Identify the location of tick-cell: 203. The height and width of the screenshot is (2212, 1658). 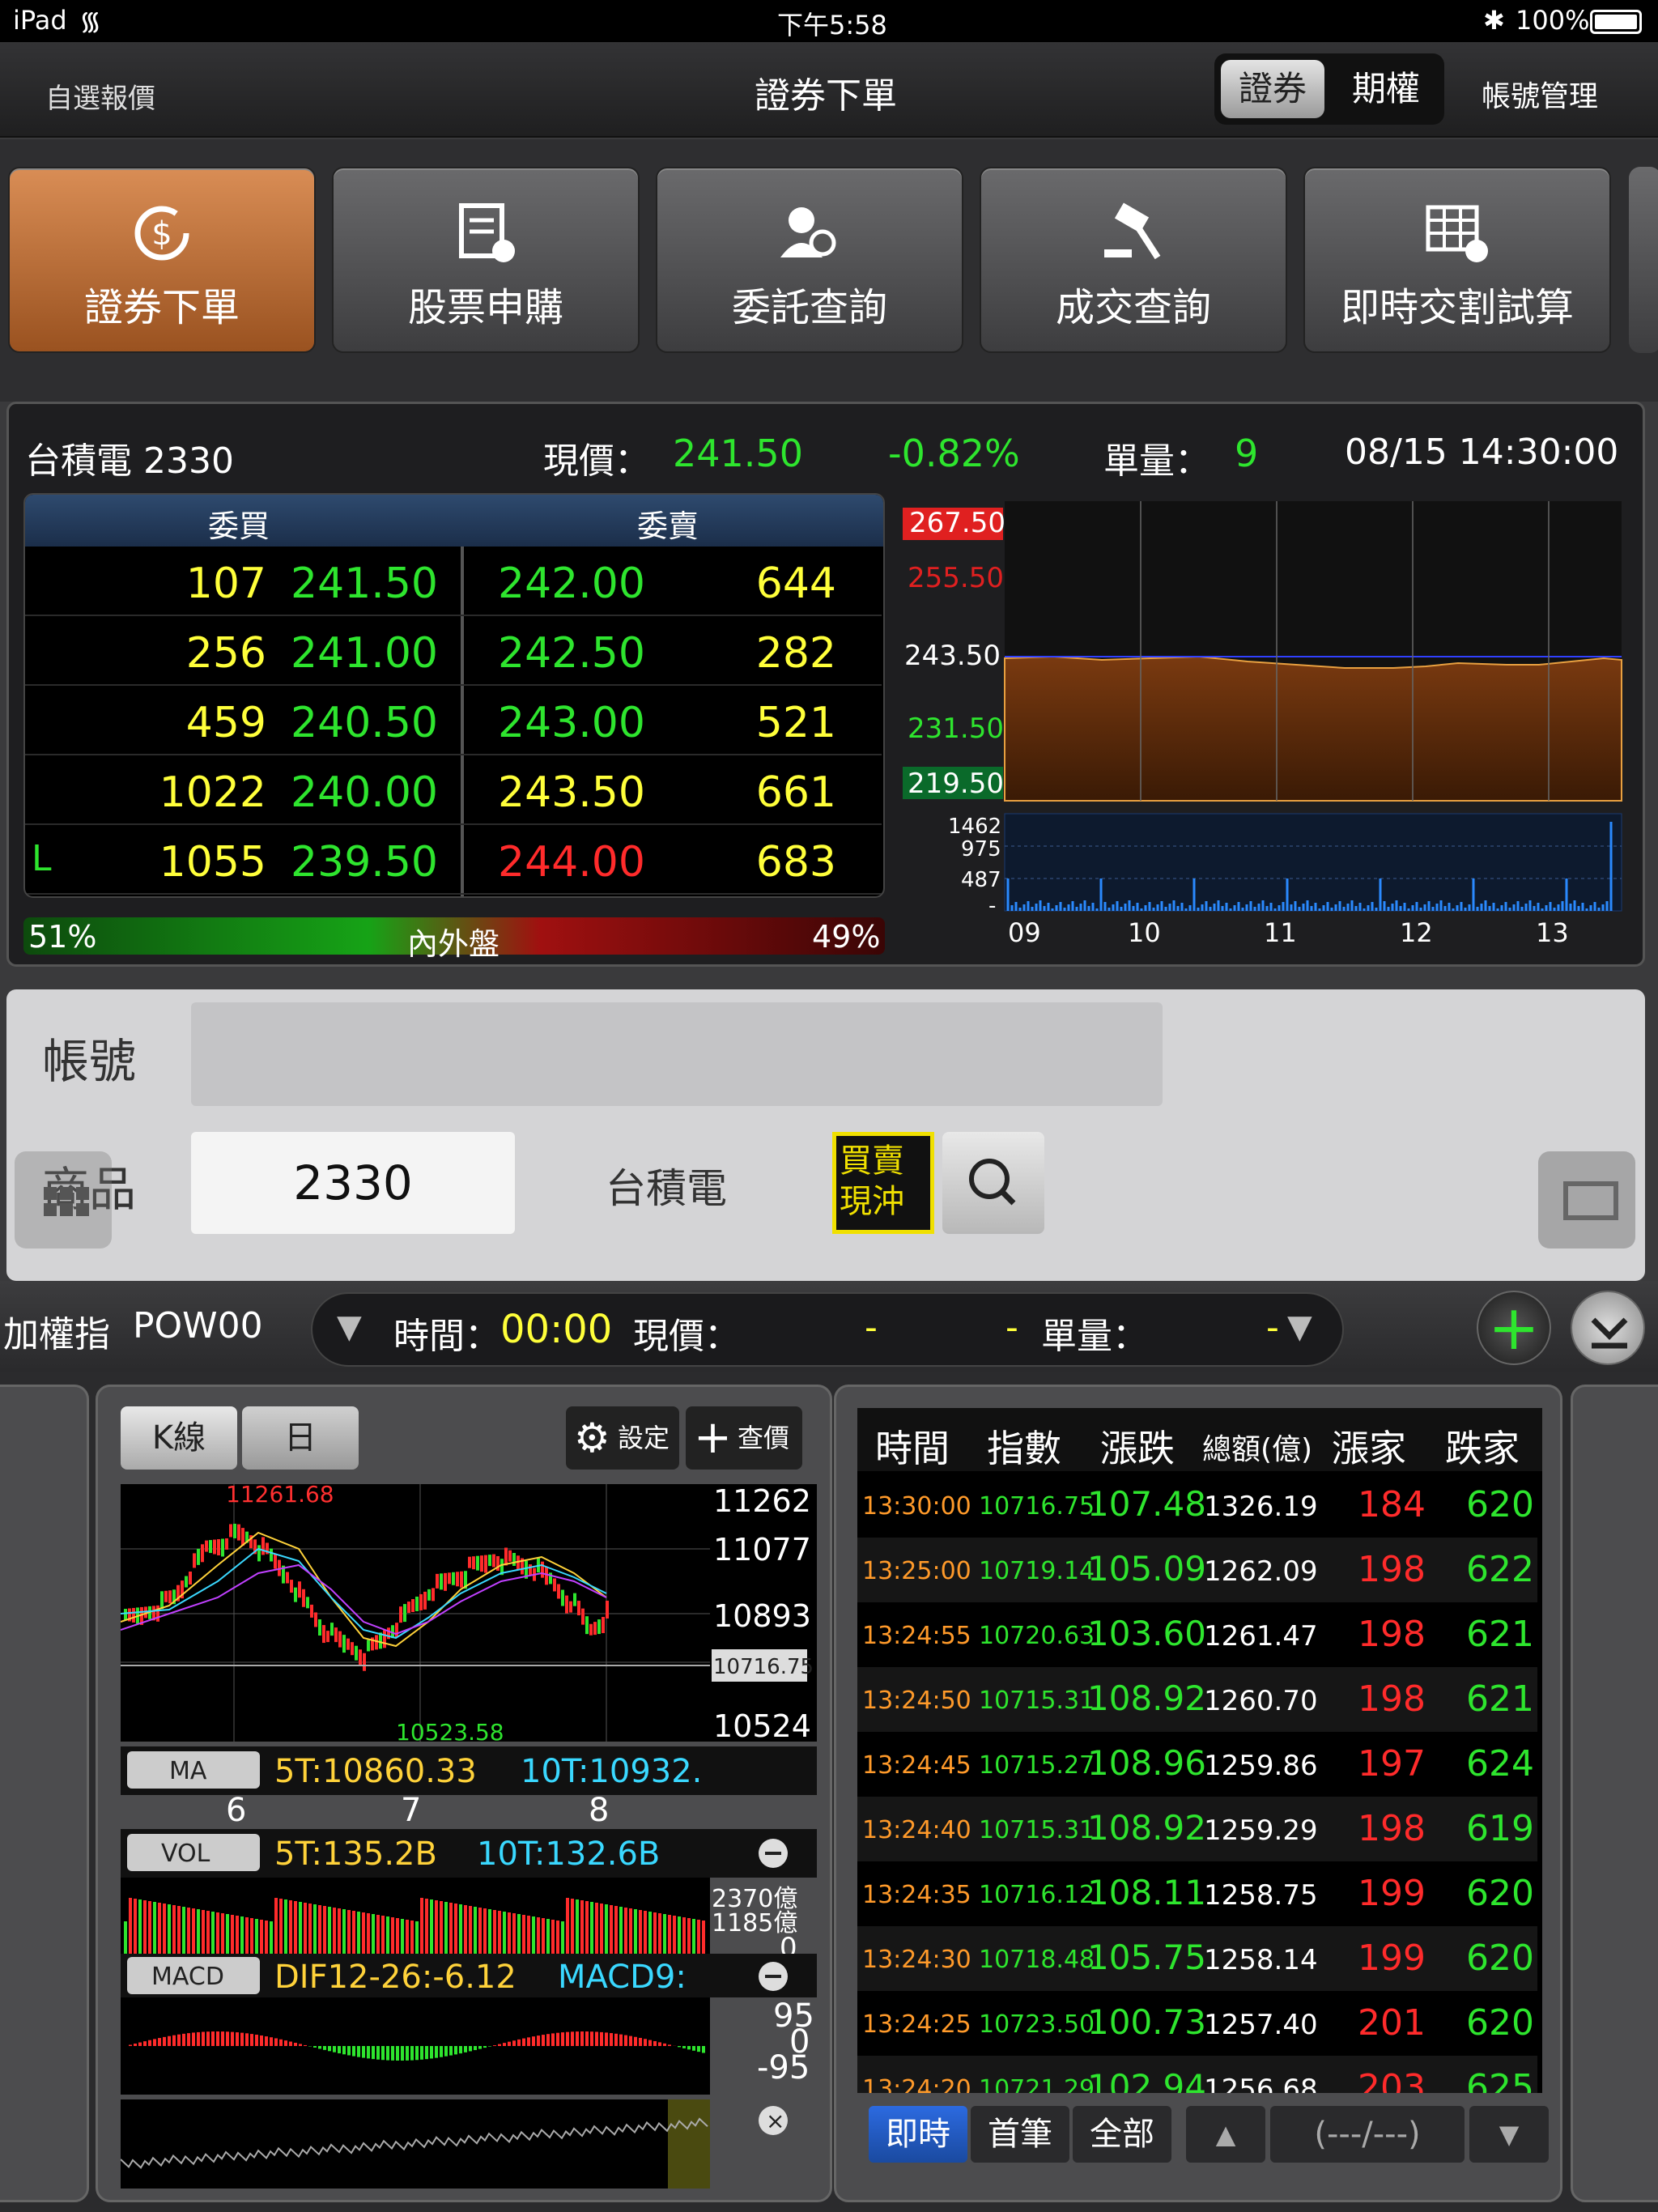
(1392, 2080).